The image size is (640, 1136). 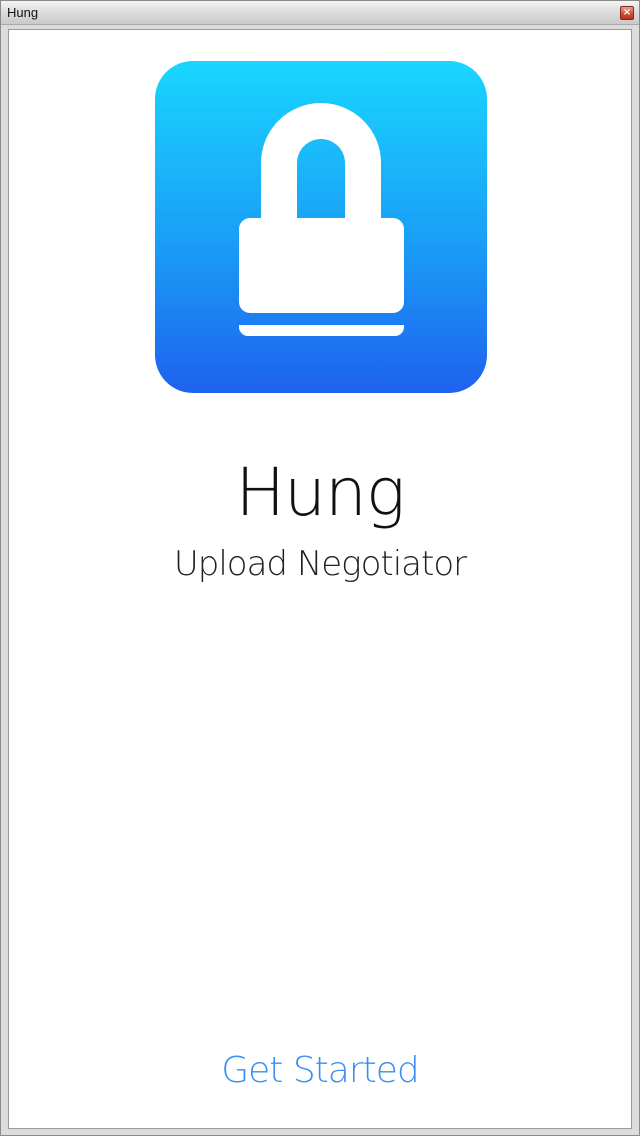 I want to click on app-name: Hung, so click(x=320, y=492).